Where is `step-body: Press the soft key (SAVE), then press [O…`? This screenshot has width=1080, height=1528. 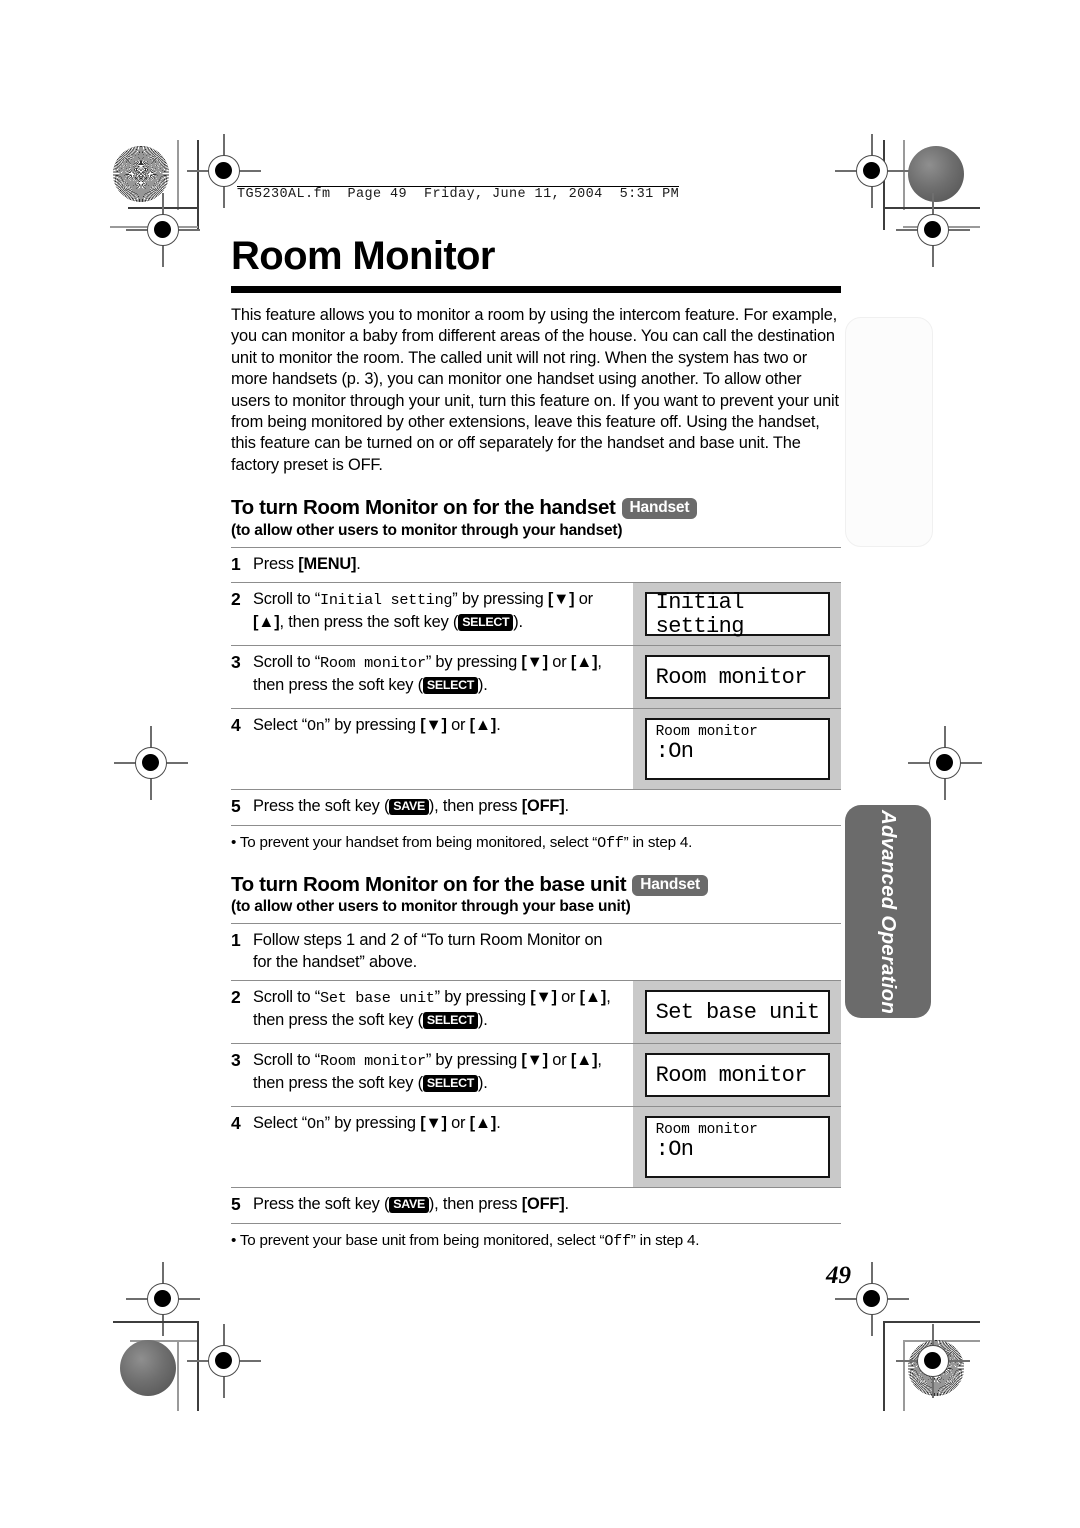 step-body: Press the soft key (SAVE), then press [O… is located at coordinates (439, 807).